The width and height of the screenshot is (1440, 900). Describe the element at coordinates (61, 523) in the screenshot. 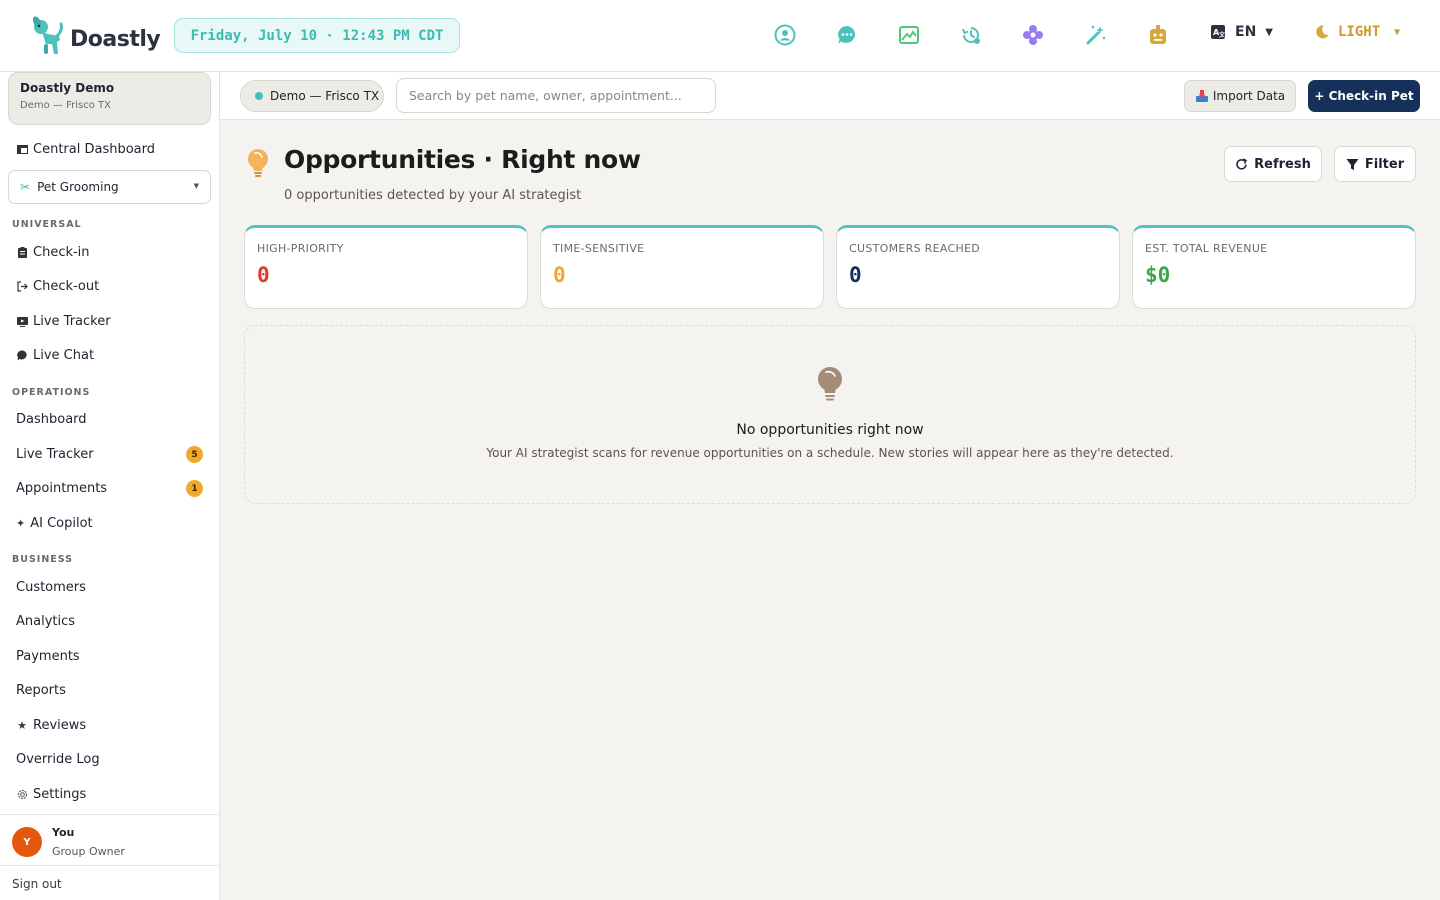

I see `sidebar-item-label: AI Copilot` at that location.